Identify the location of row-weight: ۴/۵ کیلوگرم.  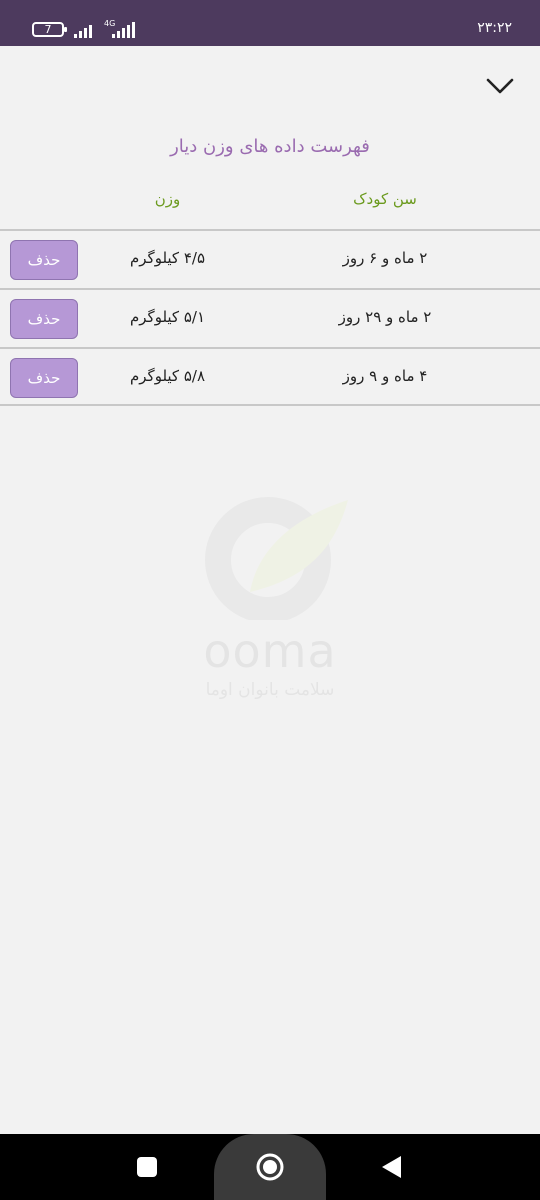
(167, 258).